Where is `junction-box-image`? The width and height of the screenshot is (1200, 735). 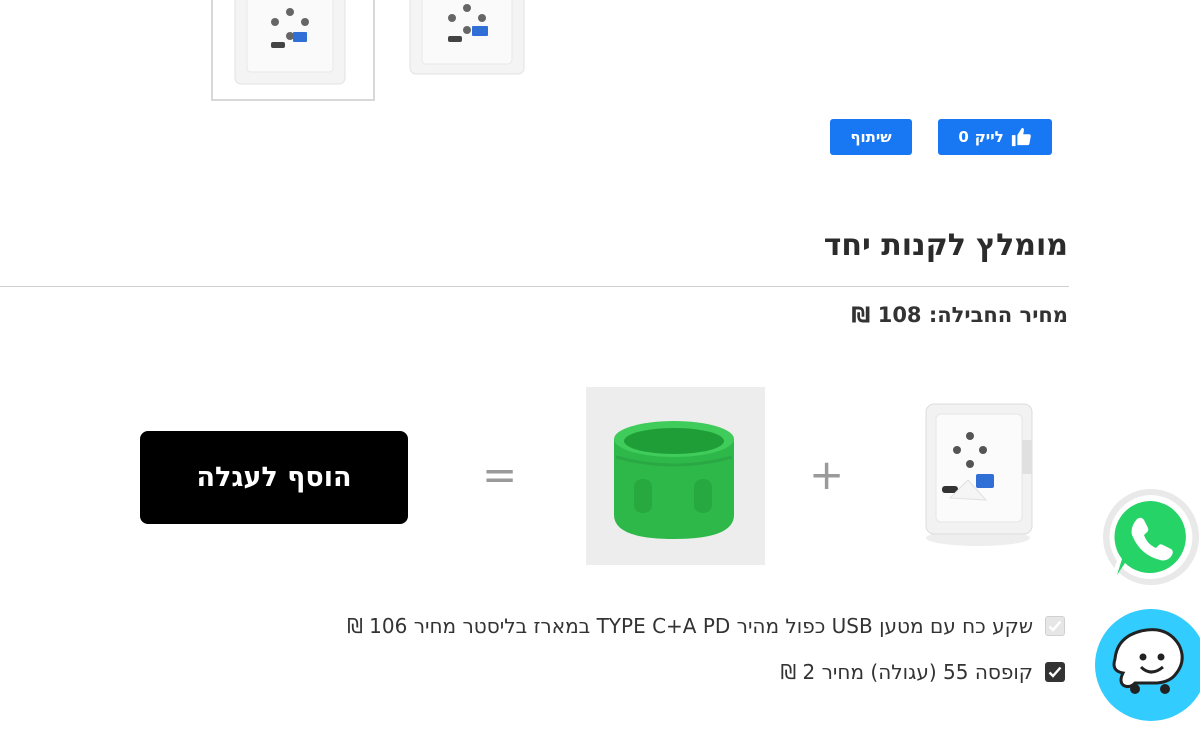 junction-box-image is located at coordinates (674, 480).